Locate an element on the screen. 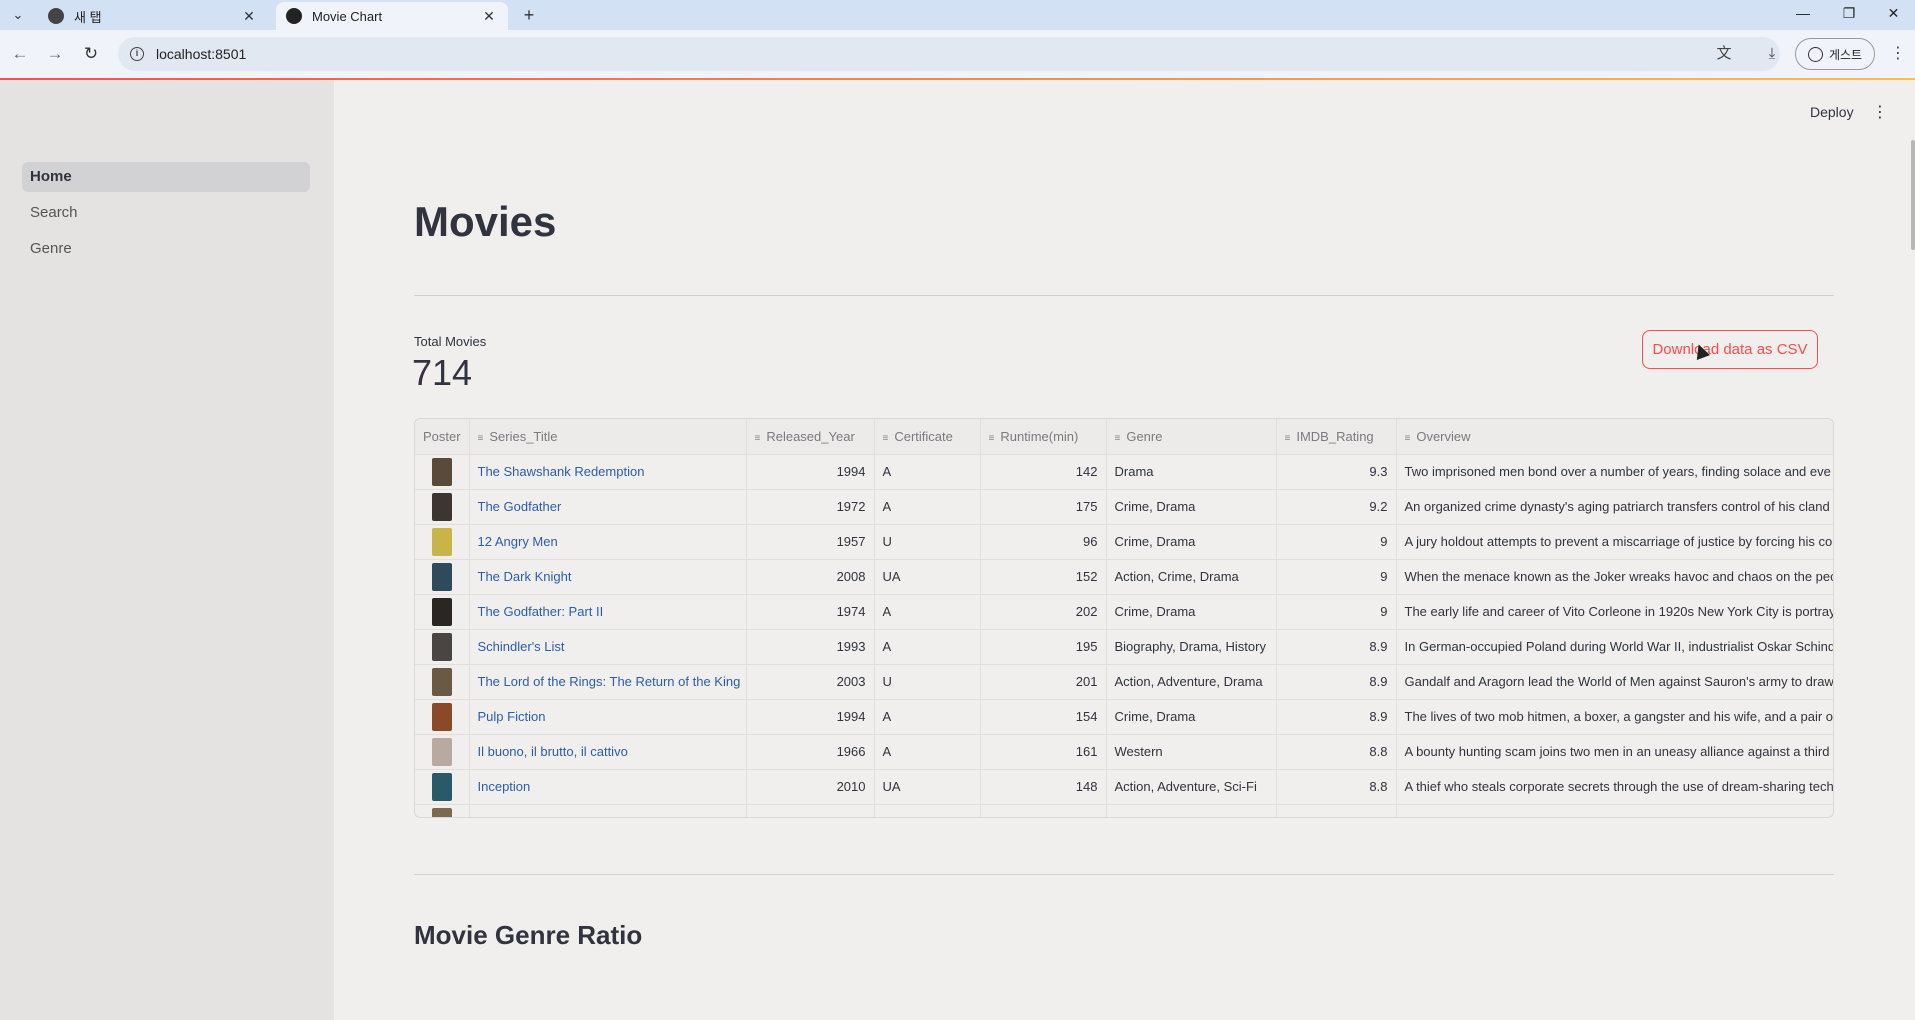  profile-button: 게스트 is located at coordinates (1835, 54).